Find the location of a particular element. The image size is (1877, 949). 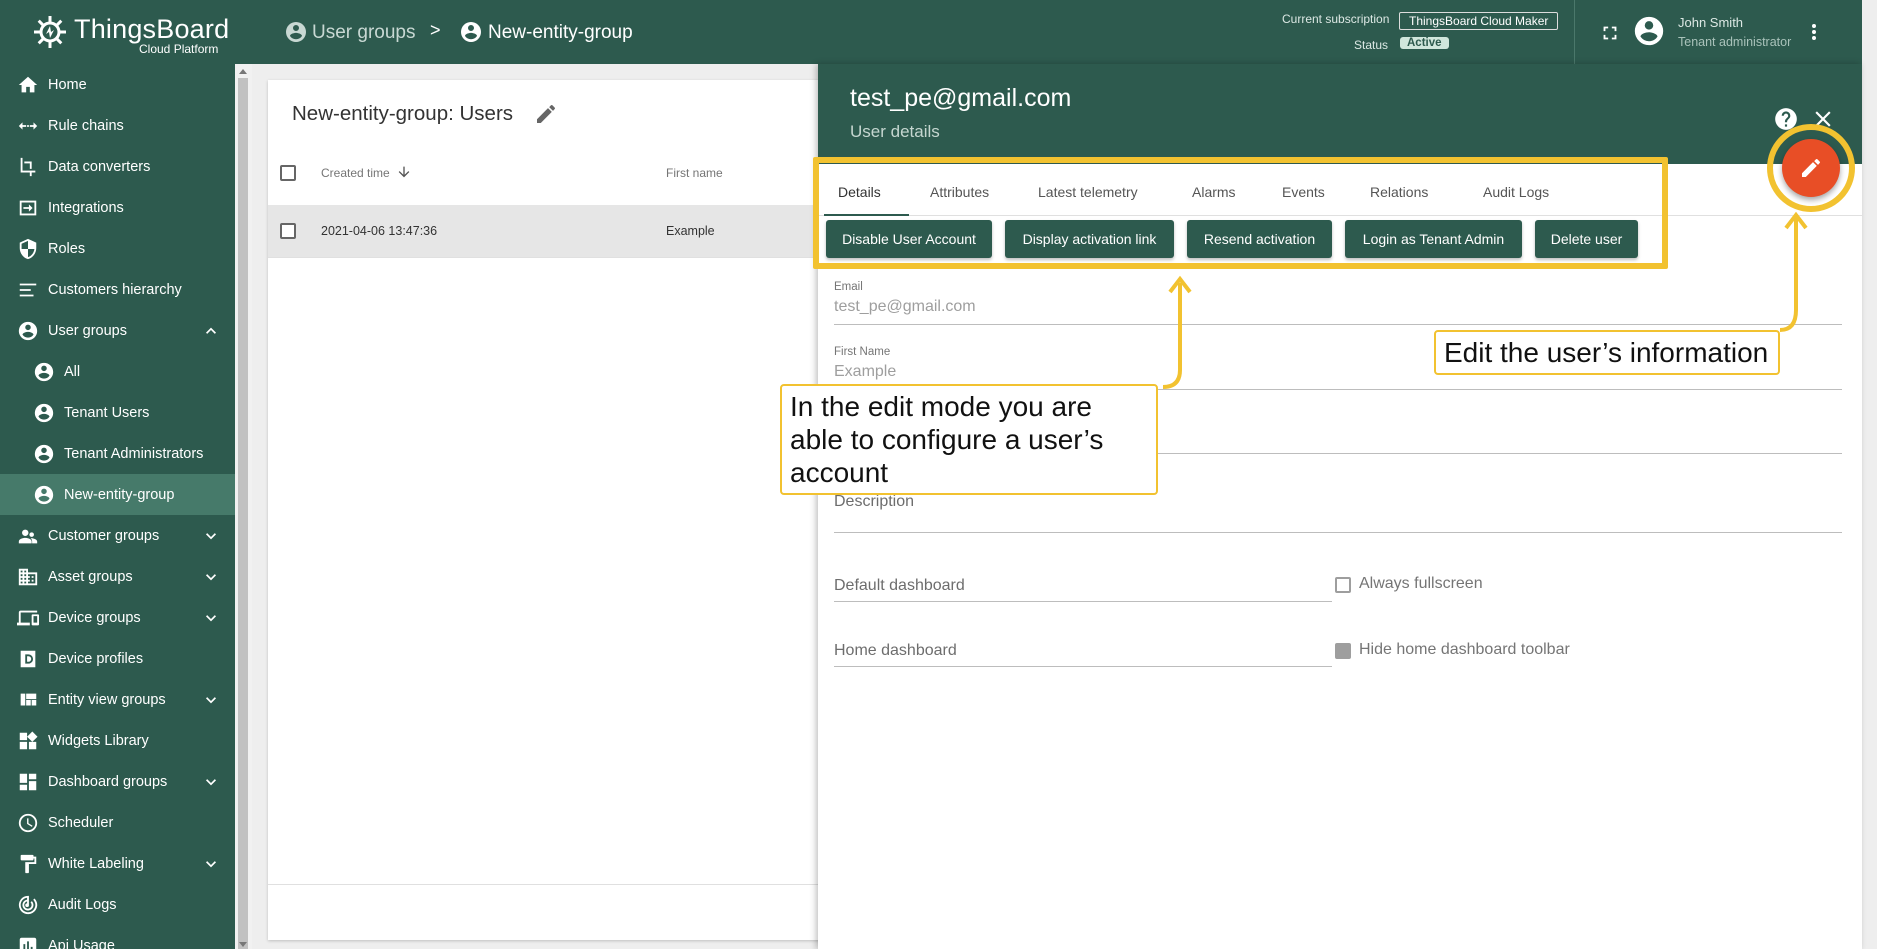

sidebar-item-label: Tenant Administrators is located at coordinates (134, 454).